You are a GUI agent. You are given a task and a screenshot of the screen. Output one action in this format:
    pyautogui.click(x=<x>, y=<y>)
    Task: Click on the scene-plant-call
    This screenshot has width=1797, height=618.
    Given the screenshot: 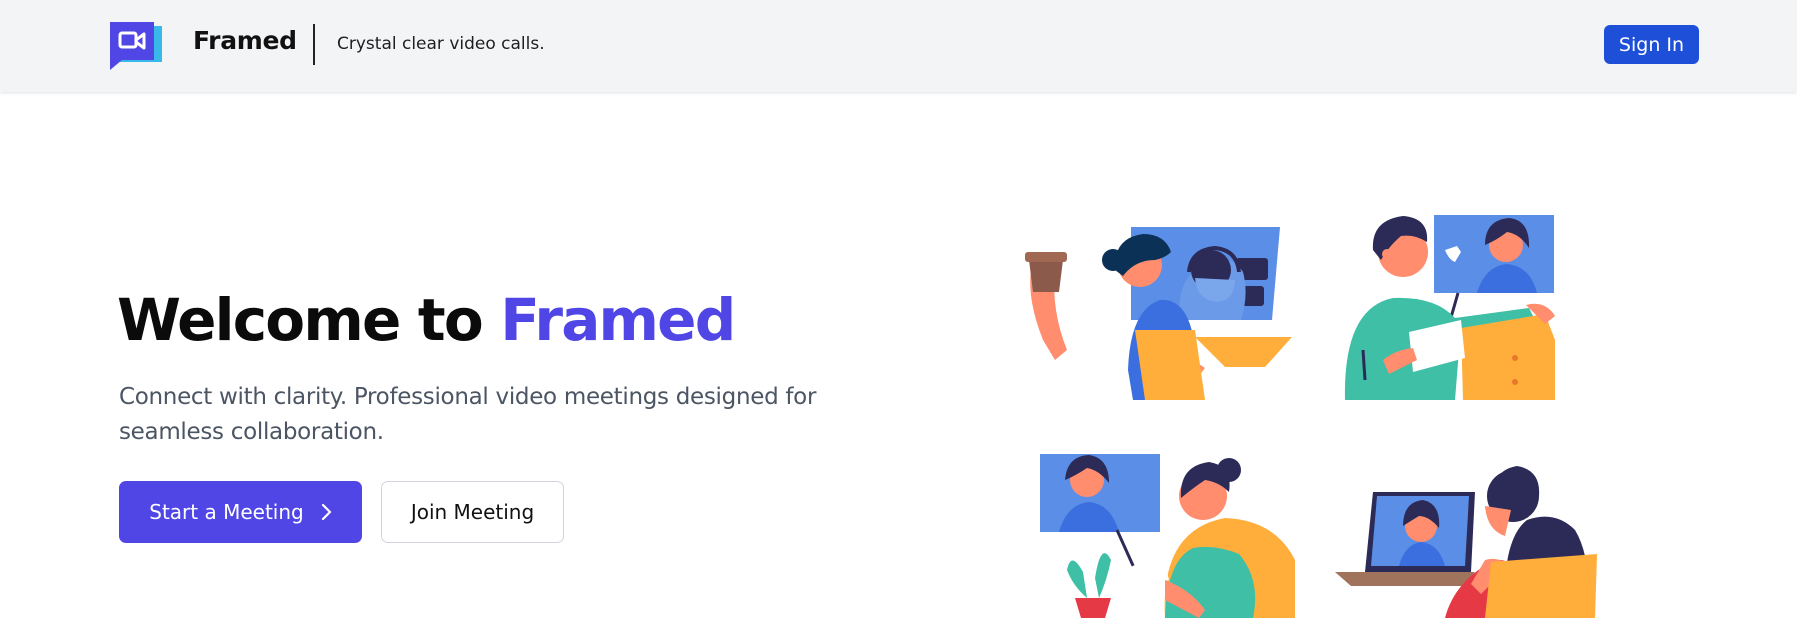 What is the action you would take?
    pyautogui.click(x=1167, y=536)
    